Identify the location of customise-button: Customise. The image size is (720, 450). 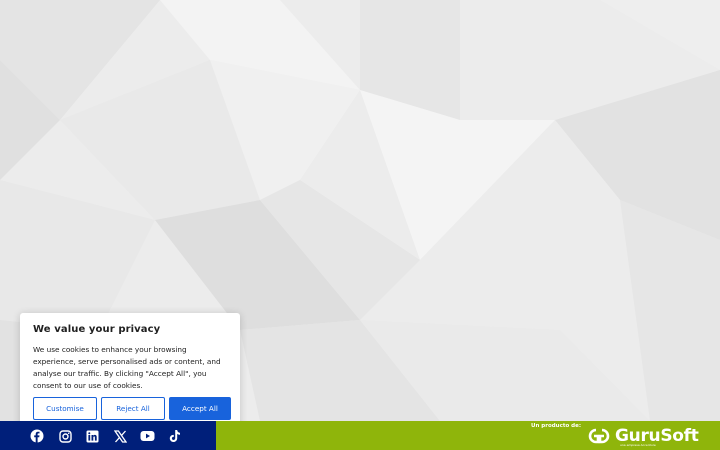
(65, 408).